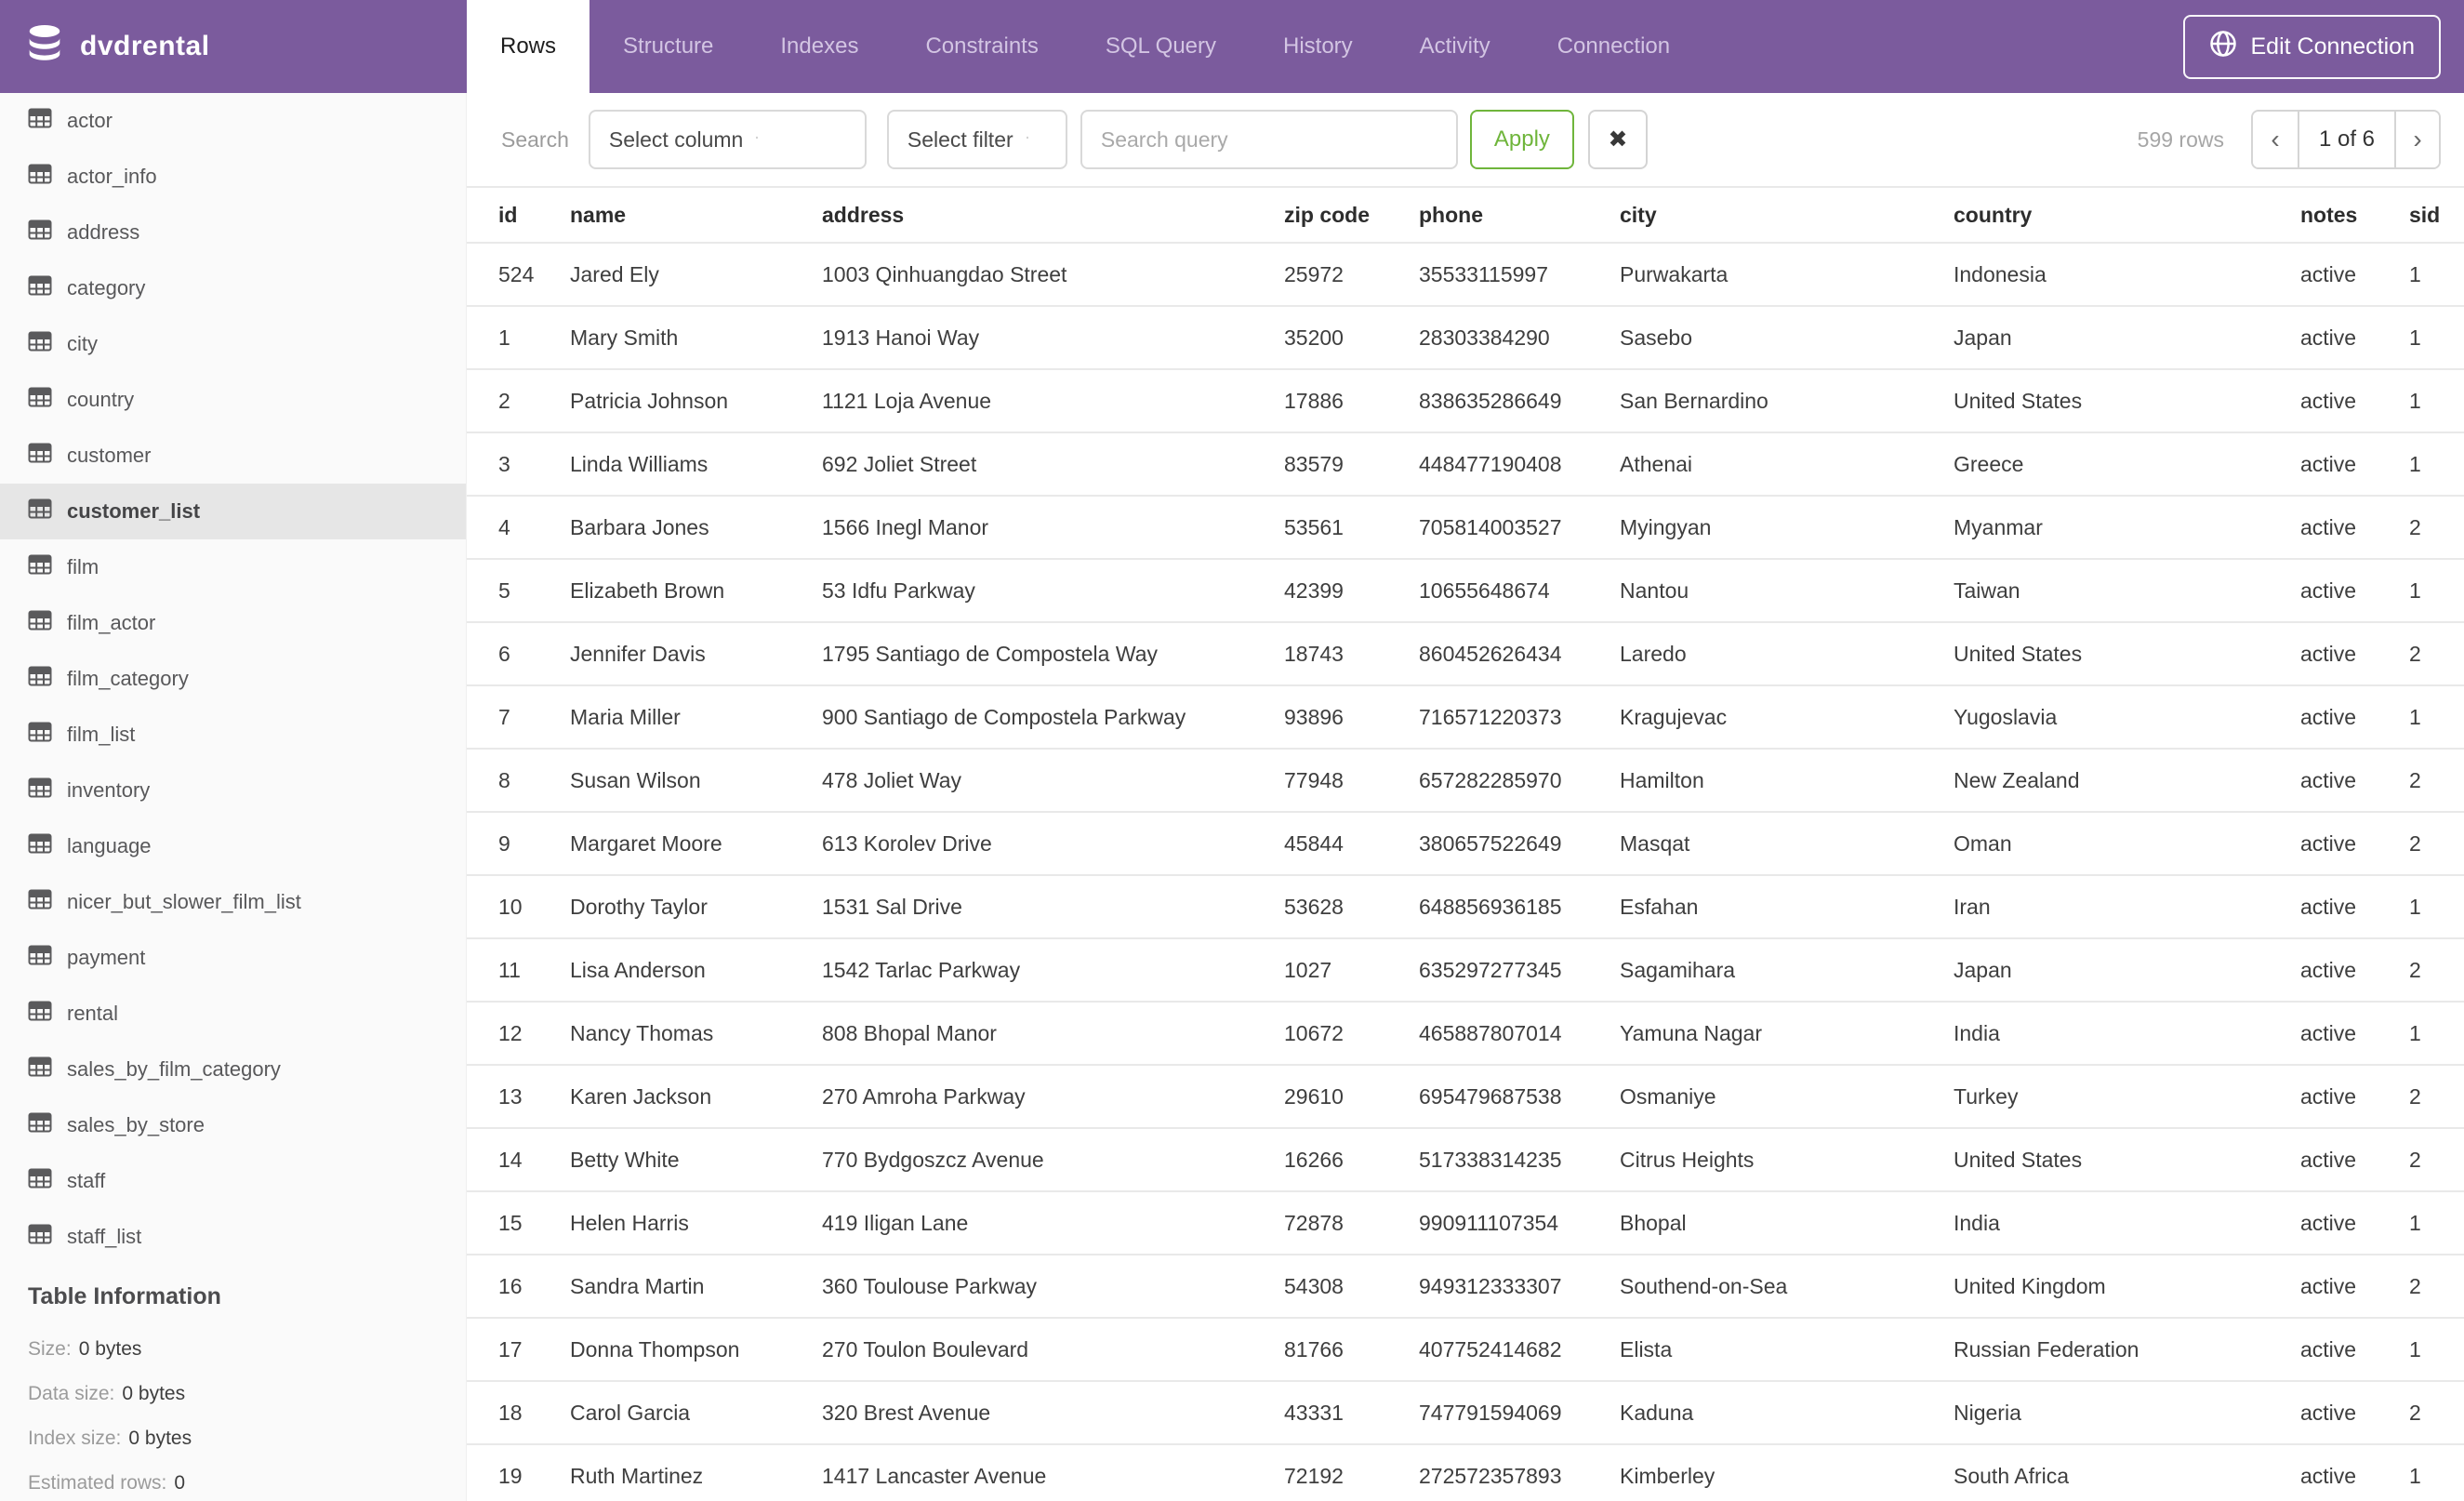 The width and height of the screenshot is (2464, 1501). Describe the element at coordinates (518, 1034) in the screenshot. I see `cell-id: 12` at that location.